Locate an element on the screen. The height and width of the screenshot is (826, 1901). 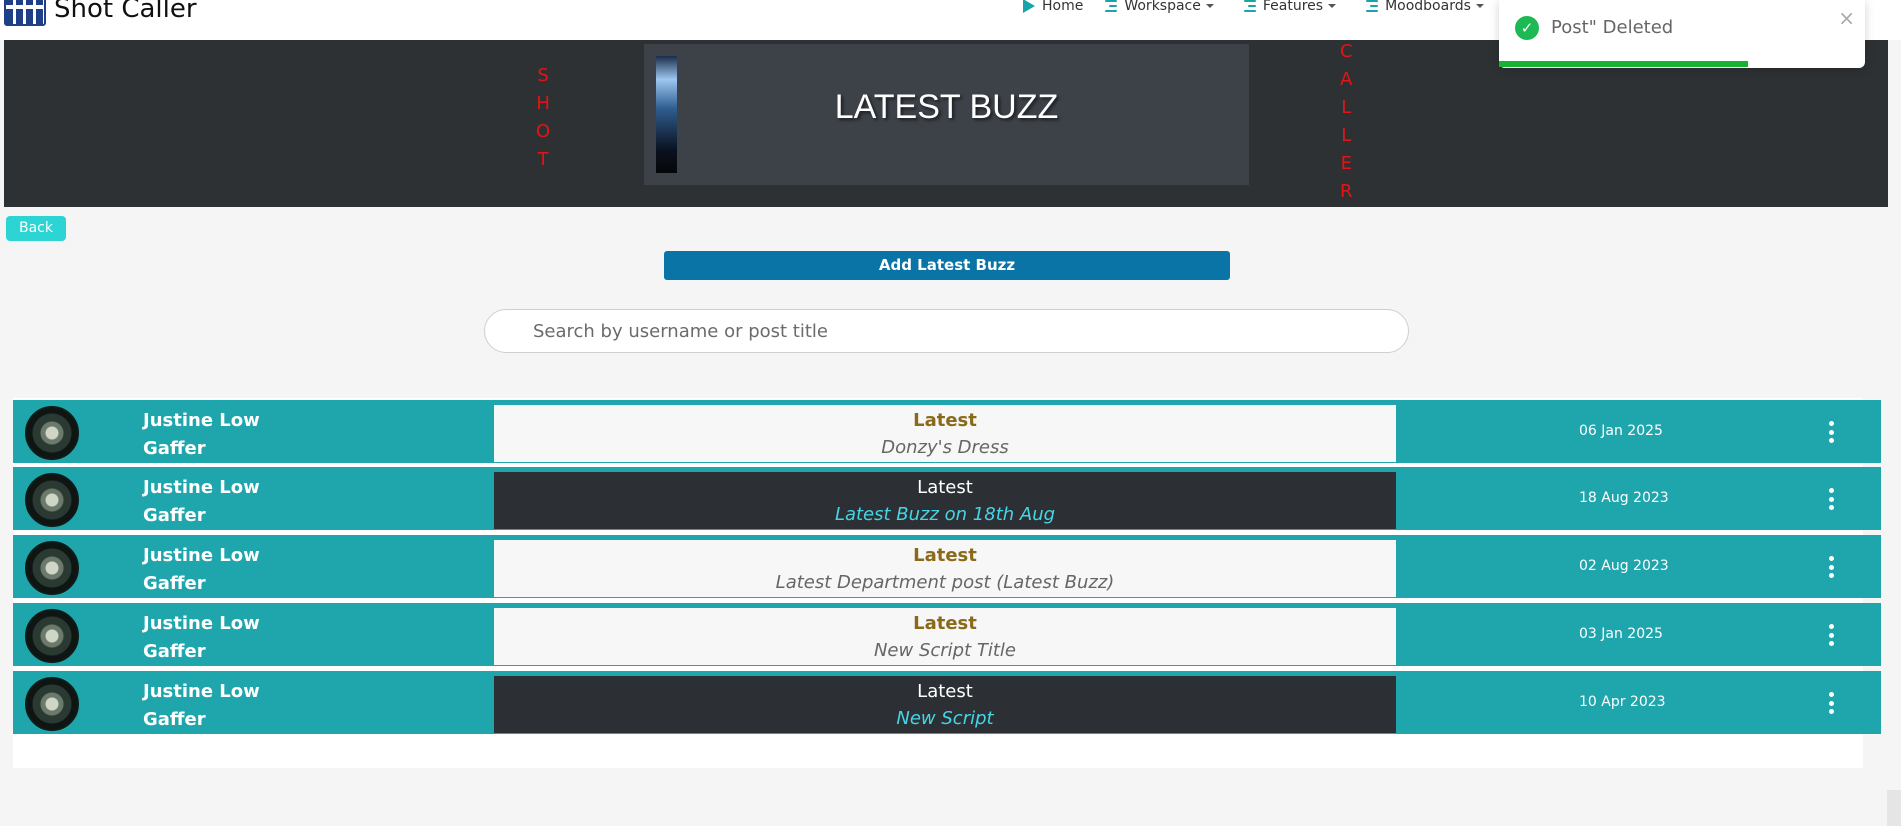
post-card: Latest Latest Buzz on 18th Aug is located at coordinates (945, 500).